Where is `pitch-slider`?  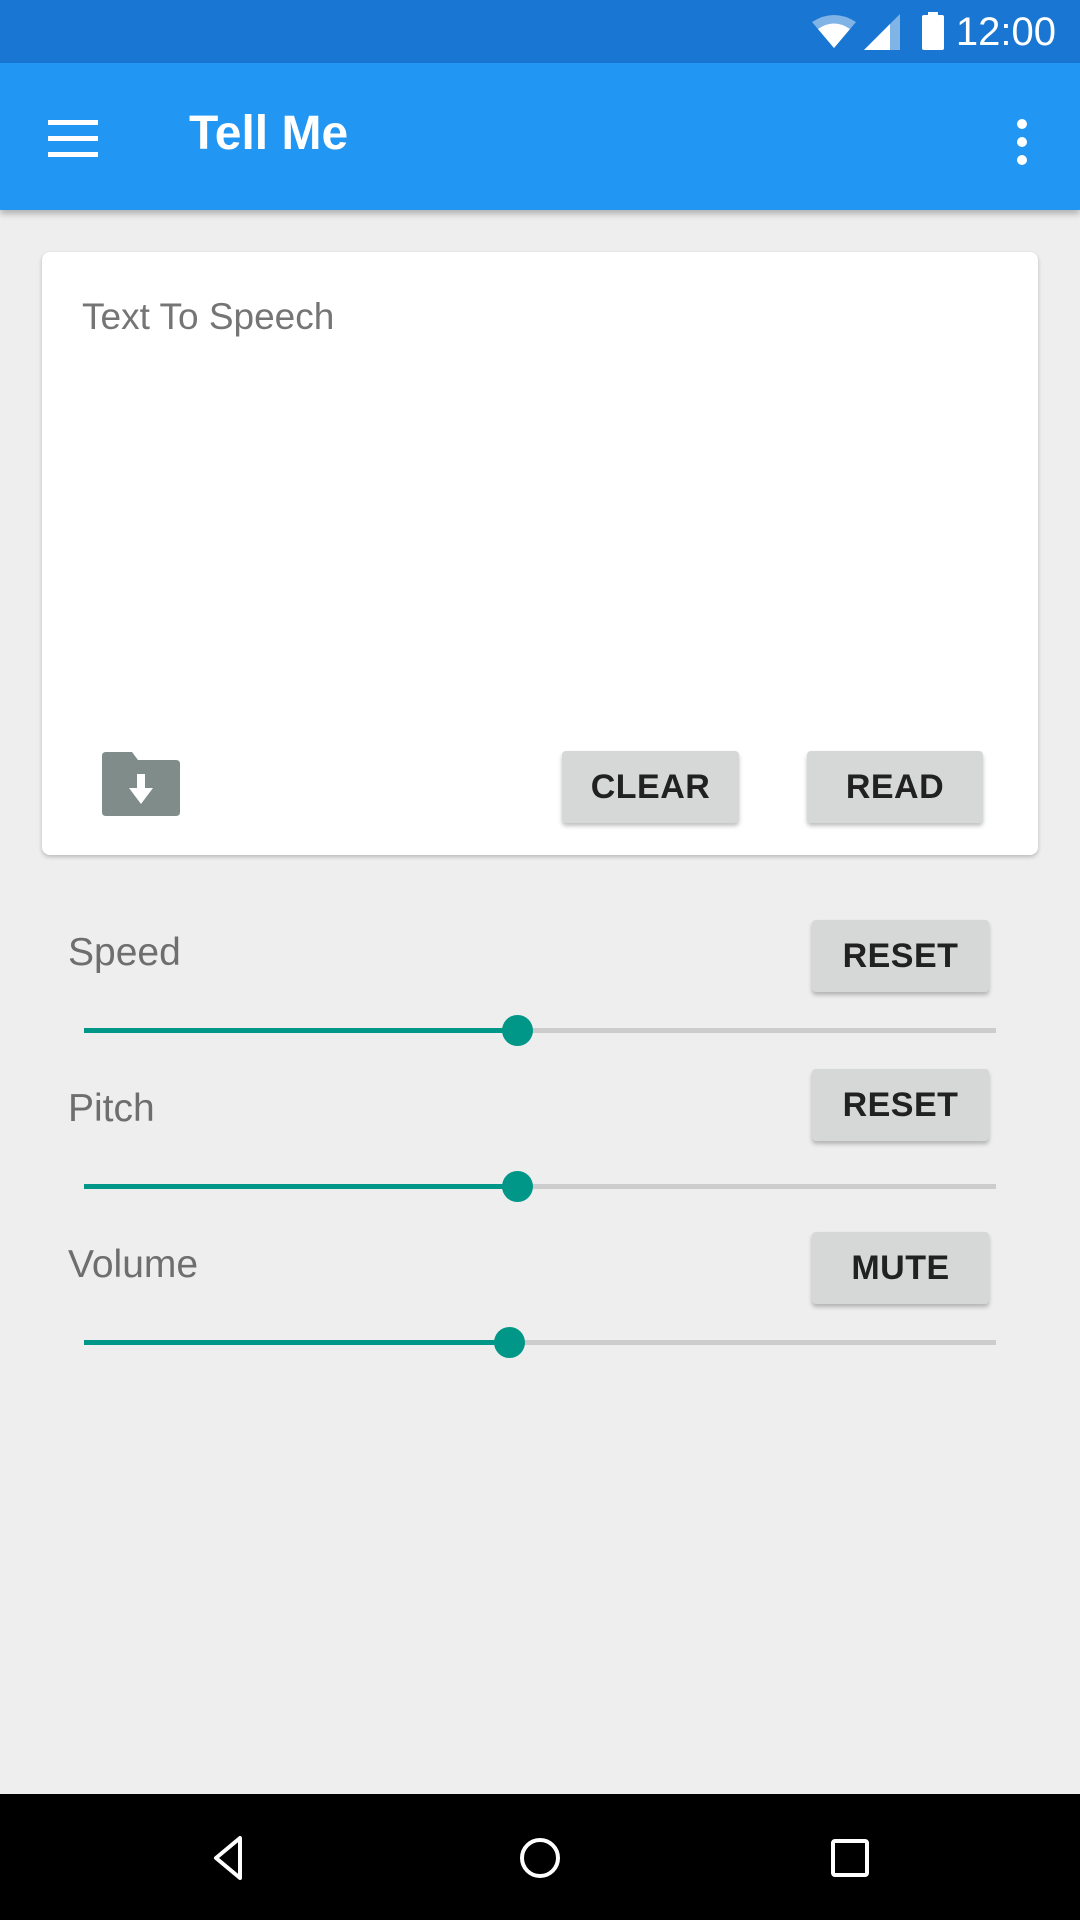
pitch-slider is located at coordinates (540, 1186).